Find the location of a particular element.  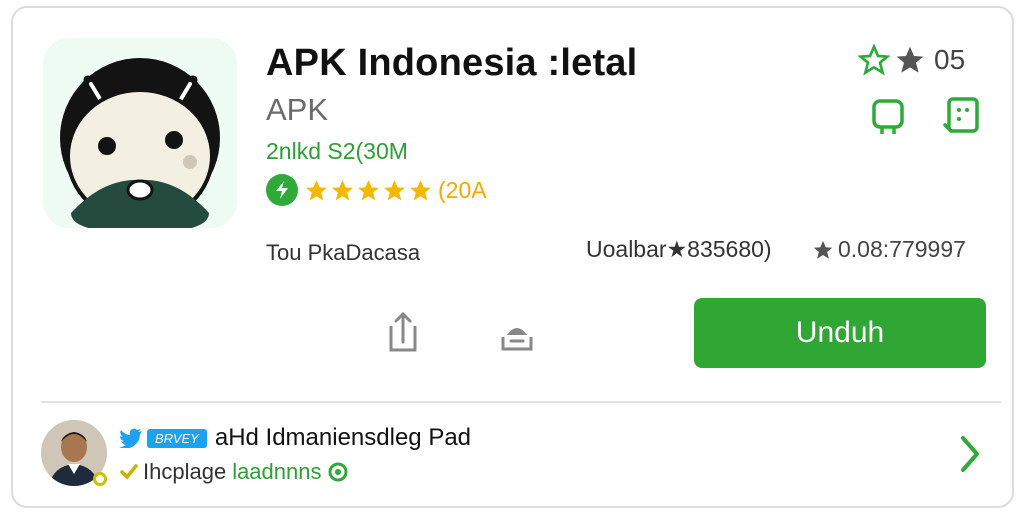

developer-name: Tou PkaDacasa is located at coordinates (343, 253).